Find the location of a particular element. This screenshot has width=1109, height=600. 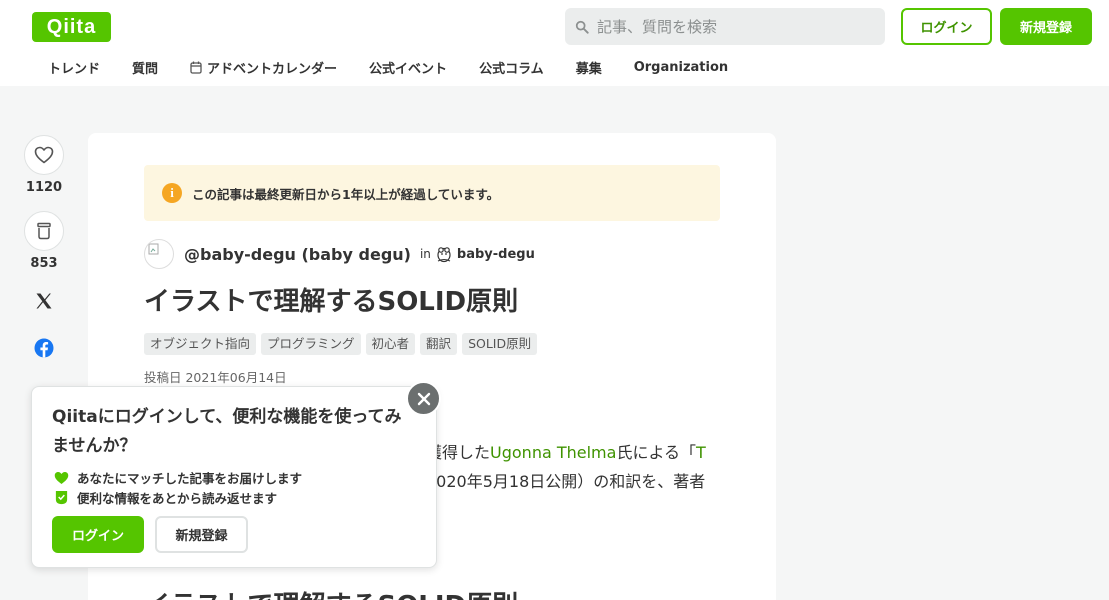

author-info: @baby-degu (baby degu) in baby-degu is located at coordinates (339, 254).